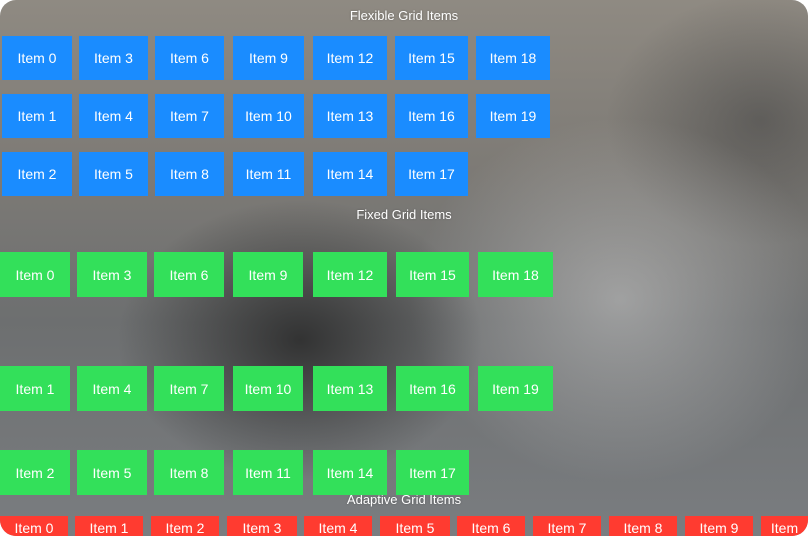 This screenshot has width=808, height=536. I want to click on fixed-grid-item: Item 2, so click(35, 472).